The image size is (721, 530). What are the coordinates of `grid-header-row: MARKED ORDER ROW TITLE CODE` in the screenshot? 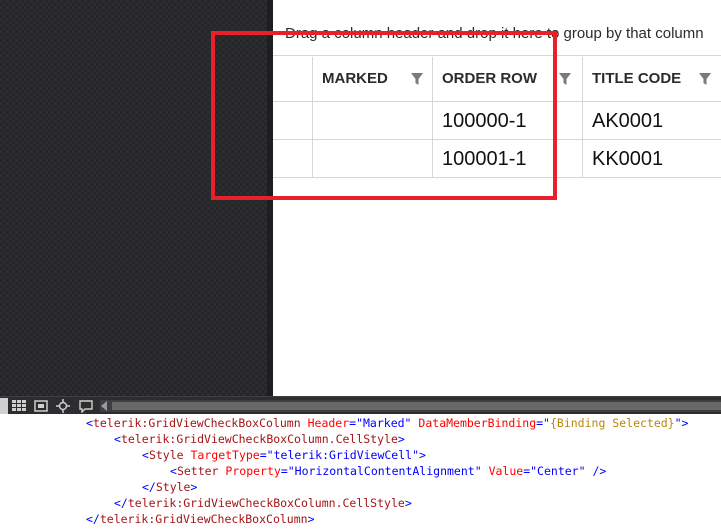 It's located at (497, 79).